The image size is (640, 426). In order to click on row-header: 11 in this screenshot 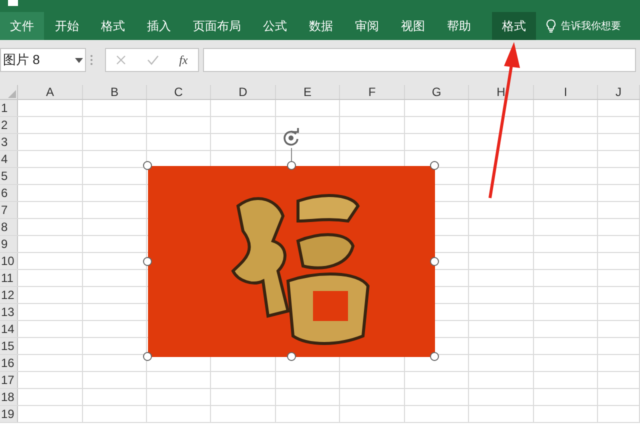, I will do `click(9, 278)`.